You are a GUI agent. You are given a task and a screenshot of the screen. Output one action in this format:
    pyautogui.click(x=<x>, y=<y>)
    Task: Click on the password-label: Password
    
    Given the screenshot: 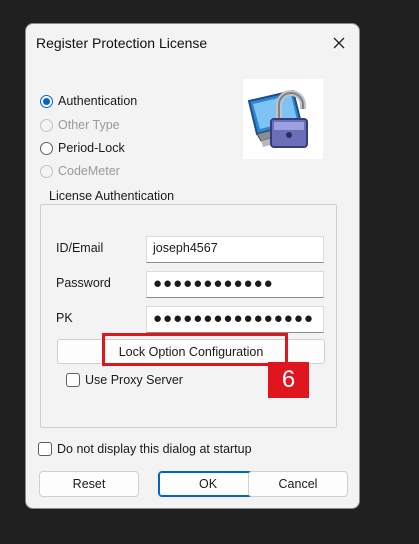 What is the action you would take?
    pyautogui.click(x=83, y=283)
    